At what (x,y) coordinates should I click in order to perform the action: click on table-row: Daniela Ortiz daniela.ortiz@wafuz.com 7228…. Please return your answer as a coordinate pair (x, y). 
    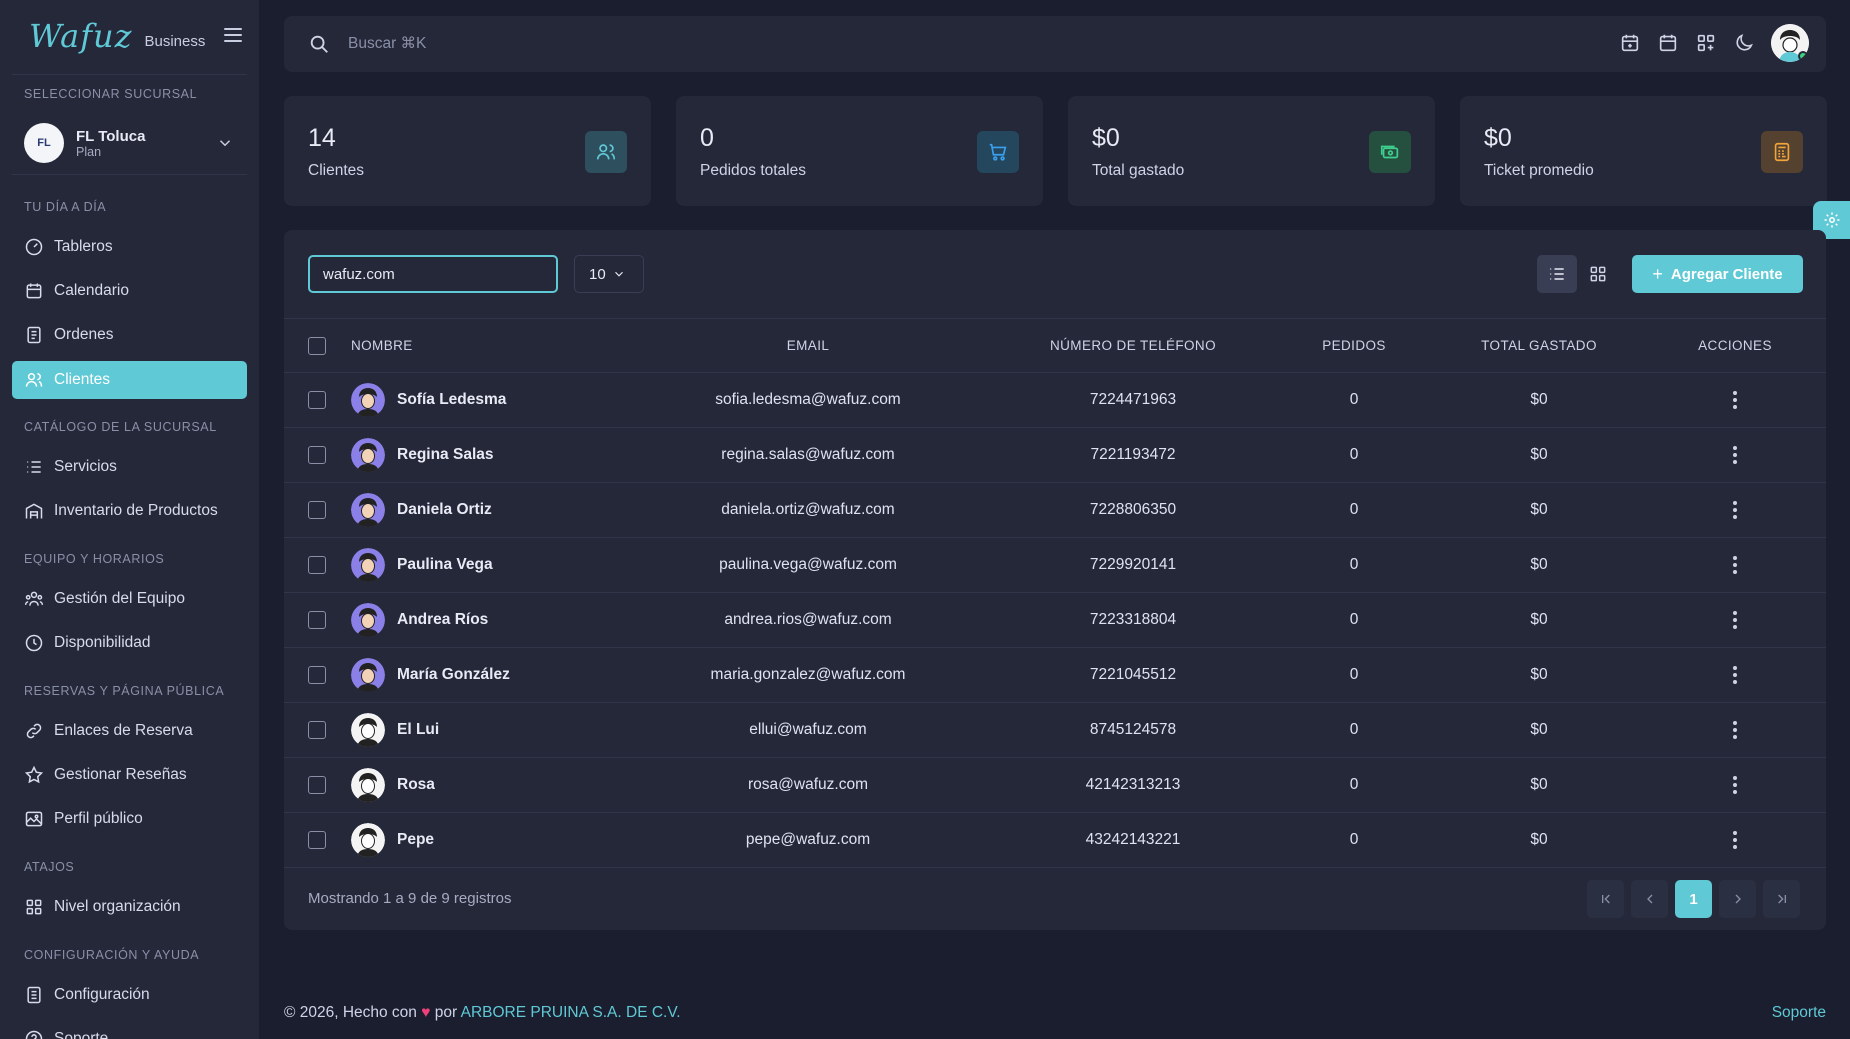
    Looking at the image, I should click on (1055, 510).